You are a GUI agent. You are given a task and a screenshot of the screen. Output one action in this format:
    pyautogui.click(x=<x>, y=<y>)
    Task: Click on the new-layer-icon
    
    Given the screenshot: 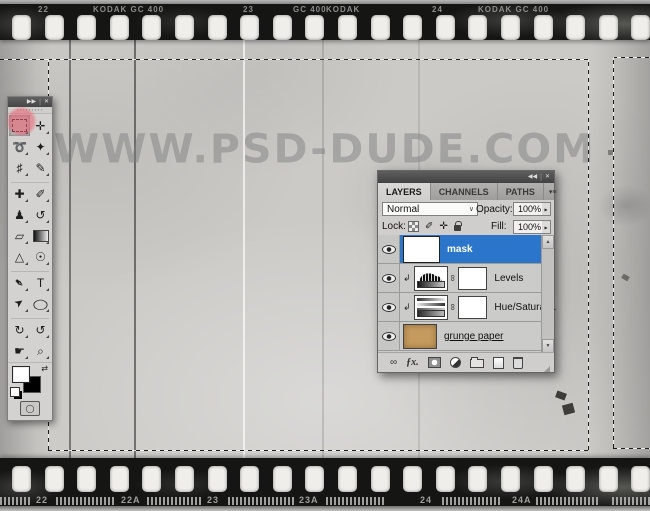 What is the action you would take?
    pyautogui.click(x=498, y=362)
    